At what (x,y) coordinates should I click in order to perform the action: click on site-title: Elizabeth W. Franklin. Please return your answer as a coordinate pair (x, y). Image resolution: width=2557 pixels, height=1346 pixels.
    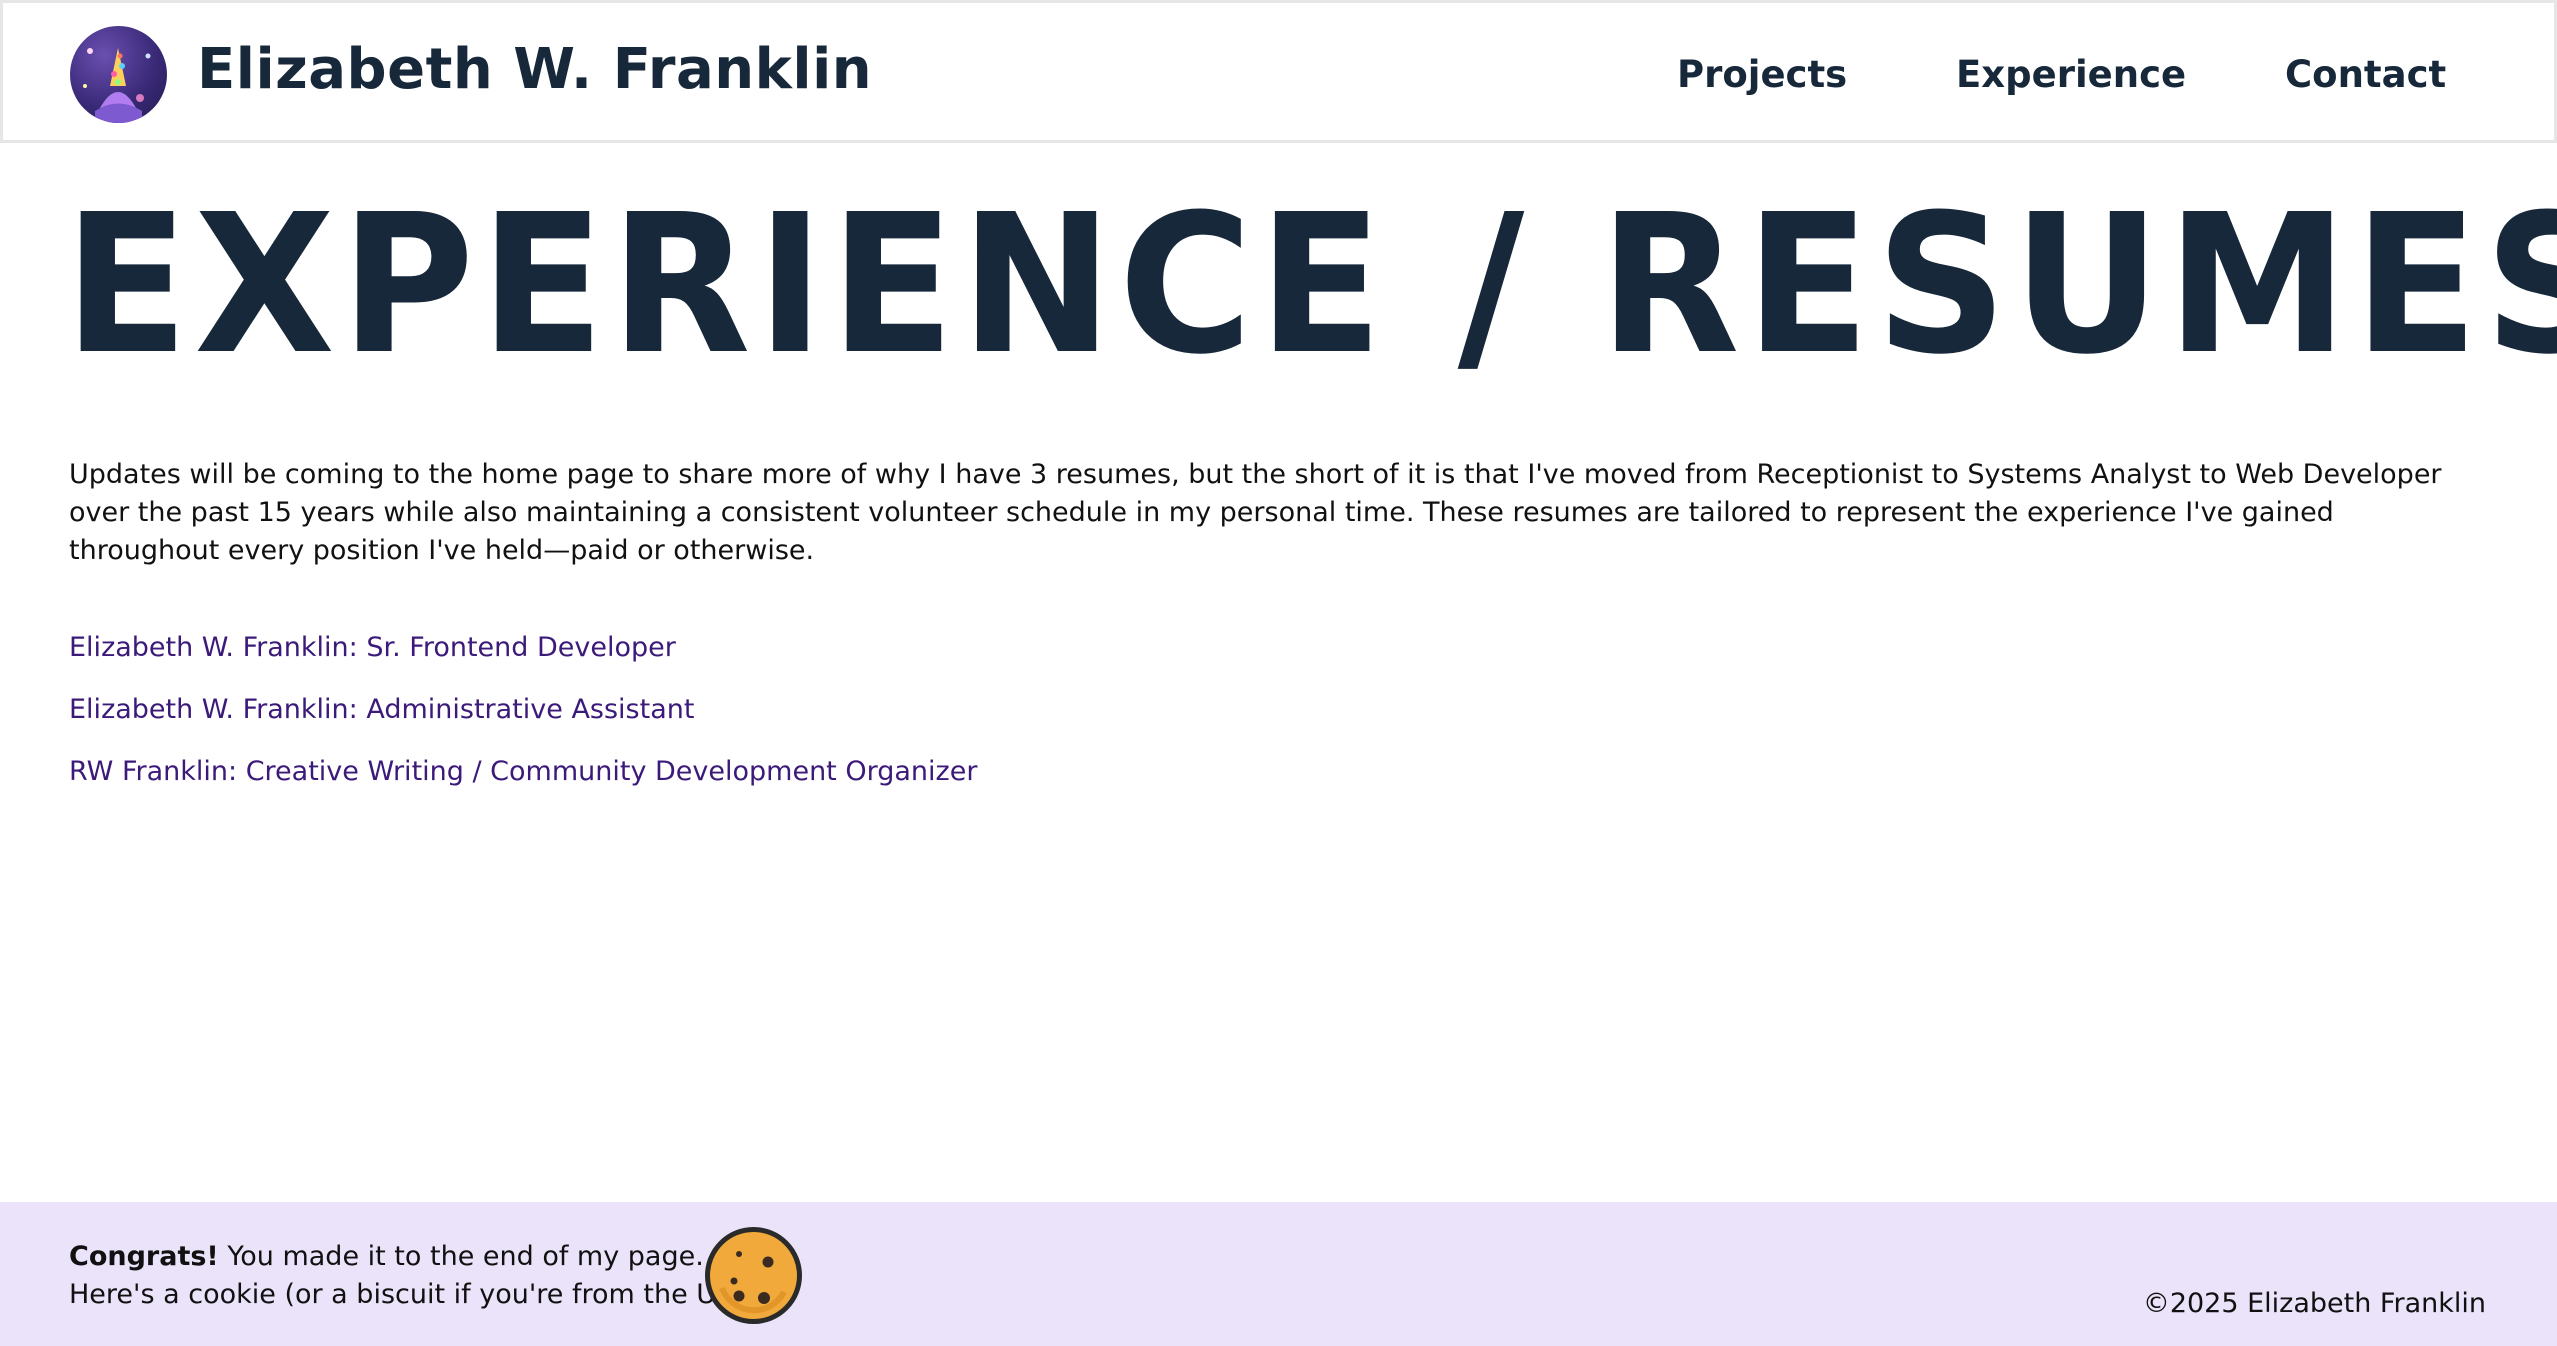
    Looking at the image, I should click on (534, 69).